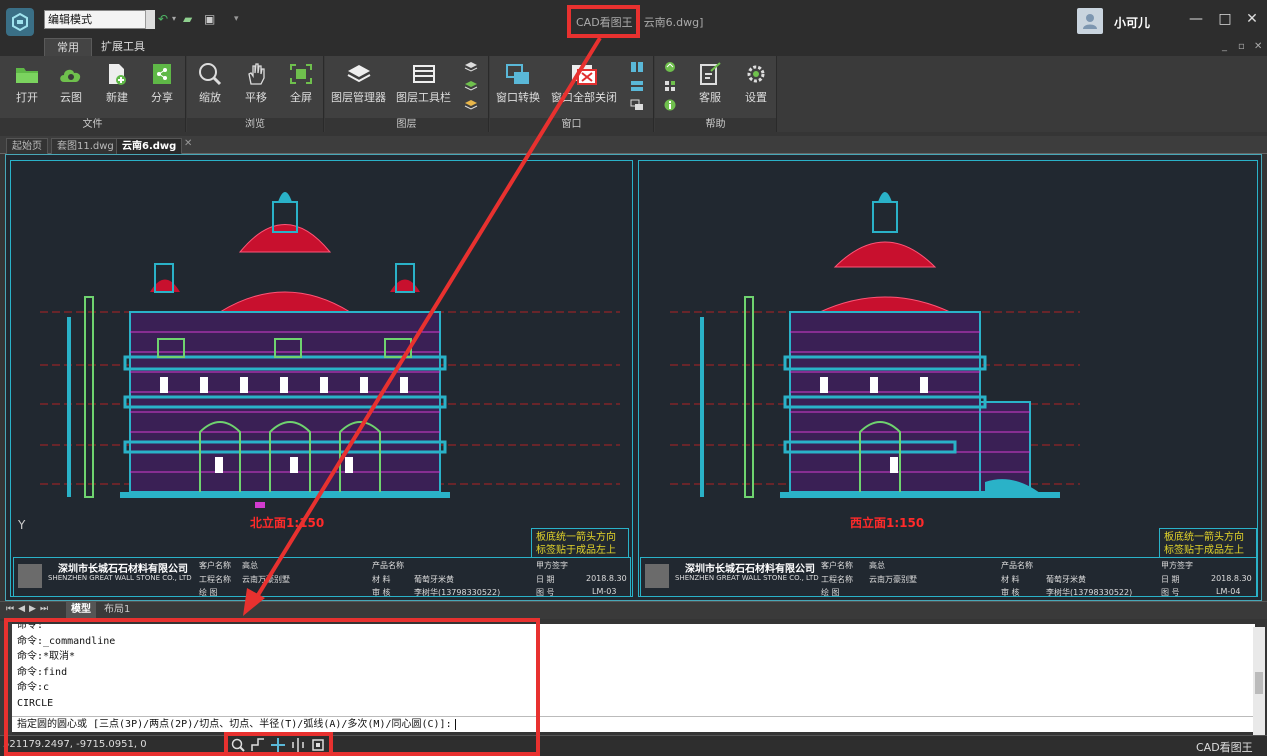 The image size is (1267, 756). What do you see at coordinates (81, 610) in the screenshot?
I see `tab-model: 模型` at bounding box center [81, 610].